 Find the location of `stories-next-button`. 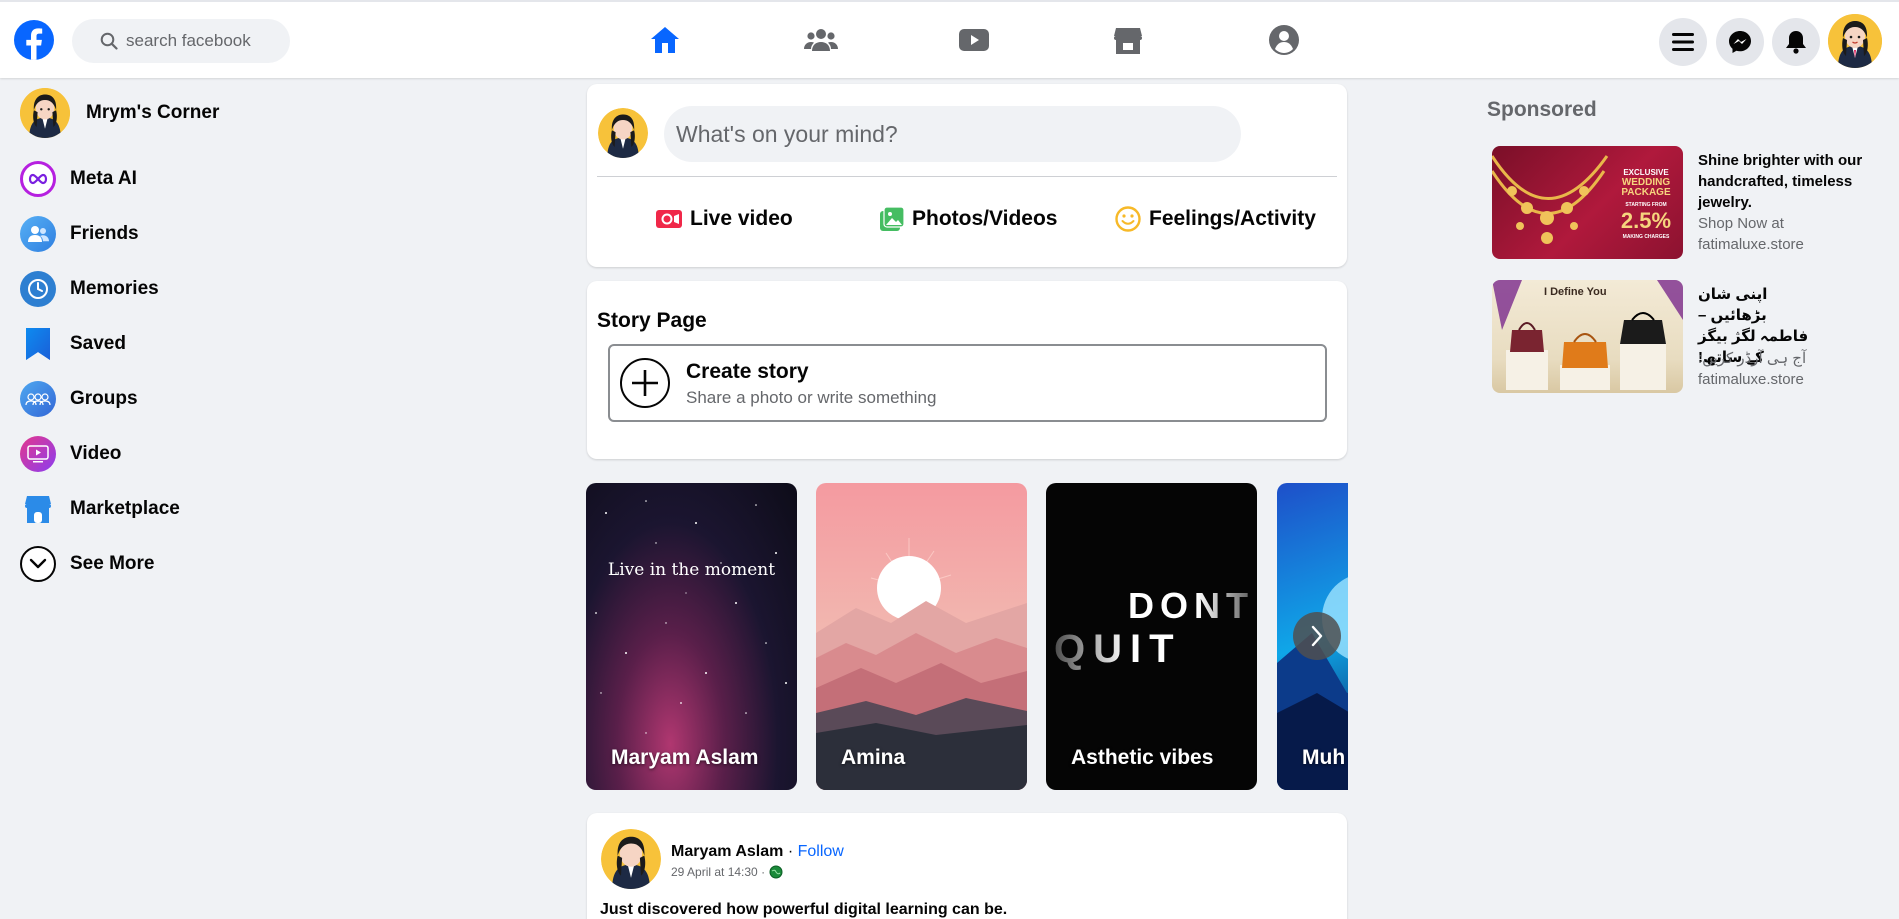

stories-next-button is located at coordinates (1317, 636).